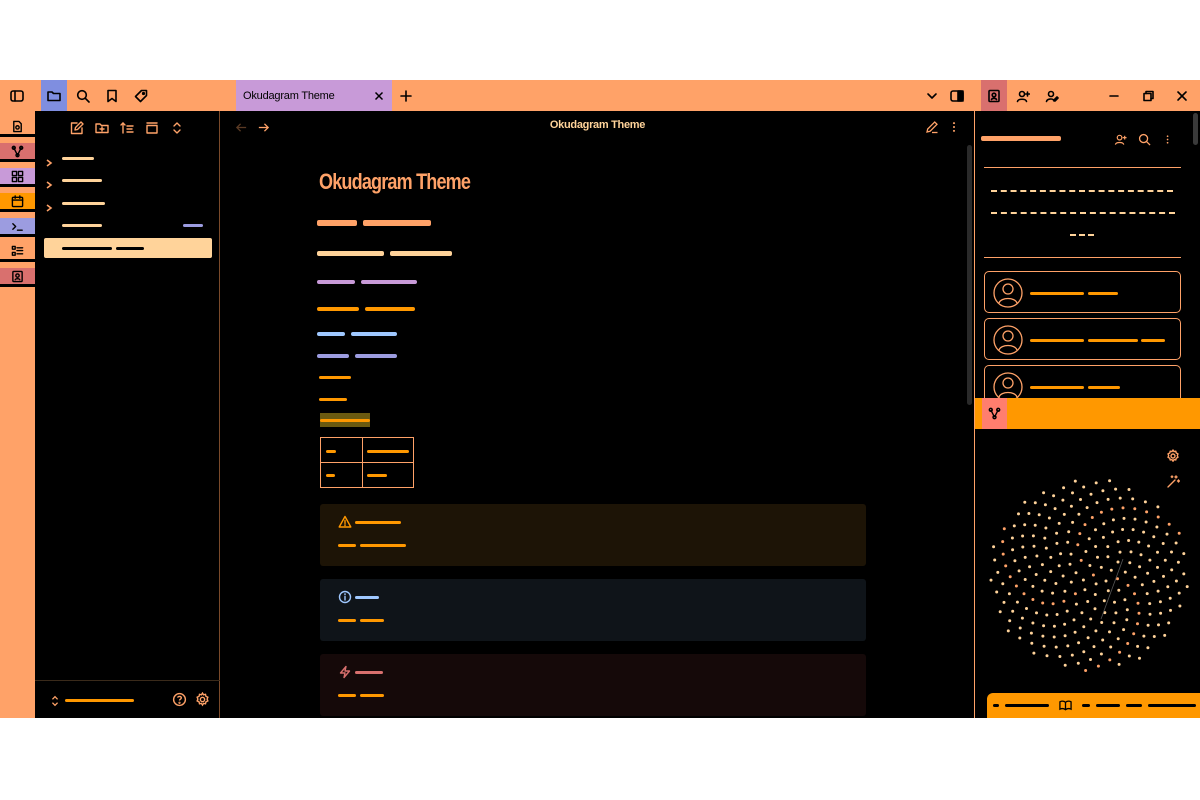  What do you see at coordinates (597, 125) in the screenshot?
I see `note-header-title: Okudagram Theme` at bounding box center [597, 125].